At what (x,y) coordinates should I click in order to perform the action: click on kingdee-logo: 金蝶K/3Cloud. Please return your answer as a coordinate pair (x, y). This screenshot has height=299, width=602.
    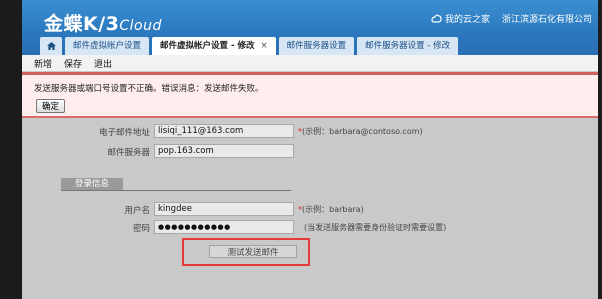
    Looking at the image, I should click on (103, 22).